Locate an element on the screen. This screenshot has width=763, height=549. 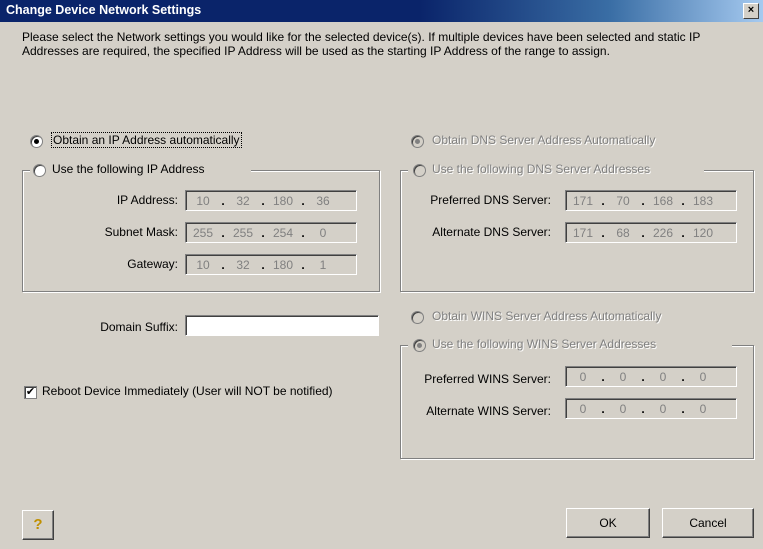
obtain-dns-auto-radio is located at coordinates (417, 141).